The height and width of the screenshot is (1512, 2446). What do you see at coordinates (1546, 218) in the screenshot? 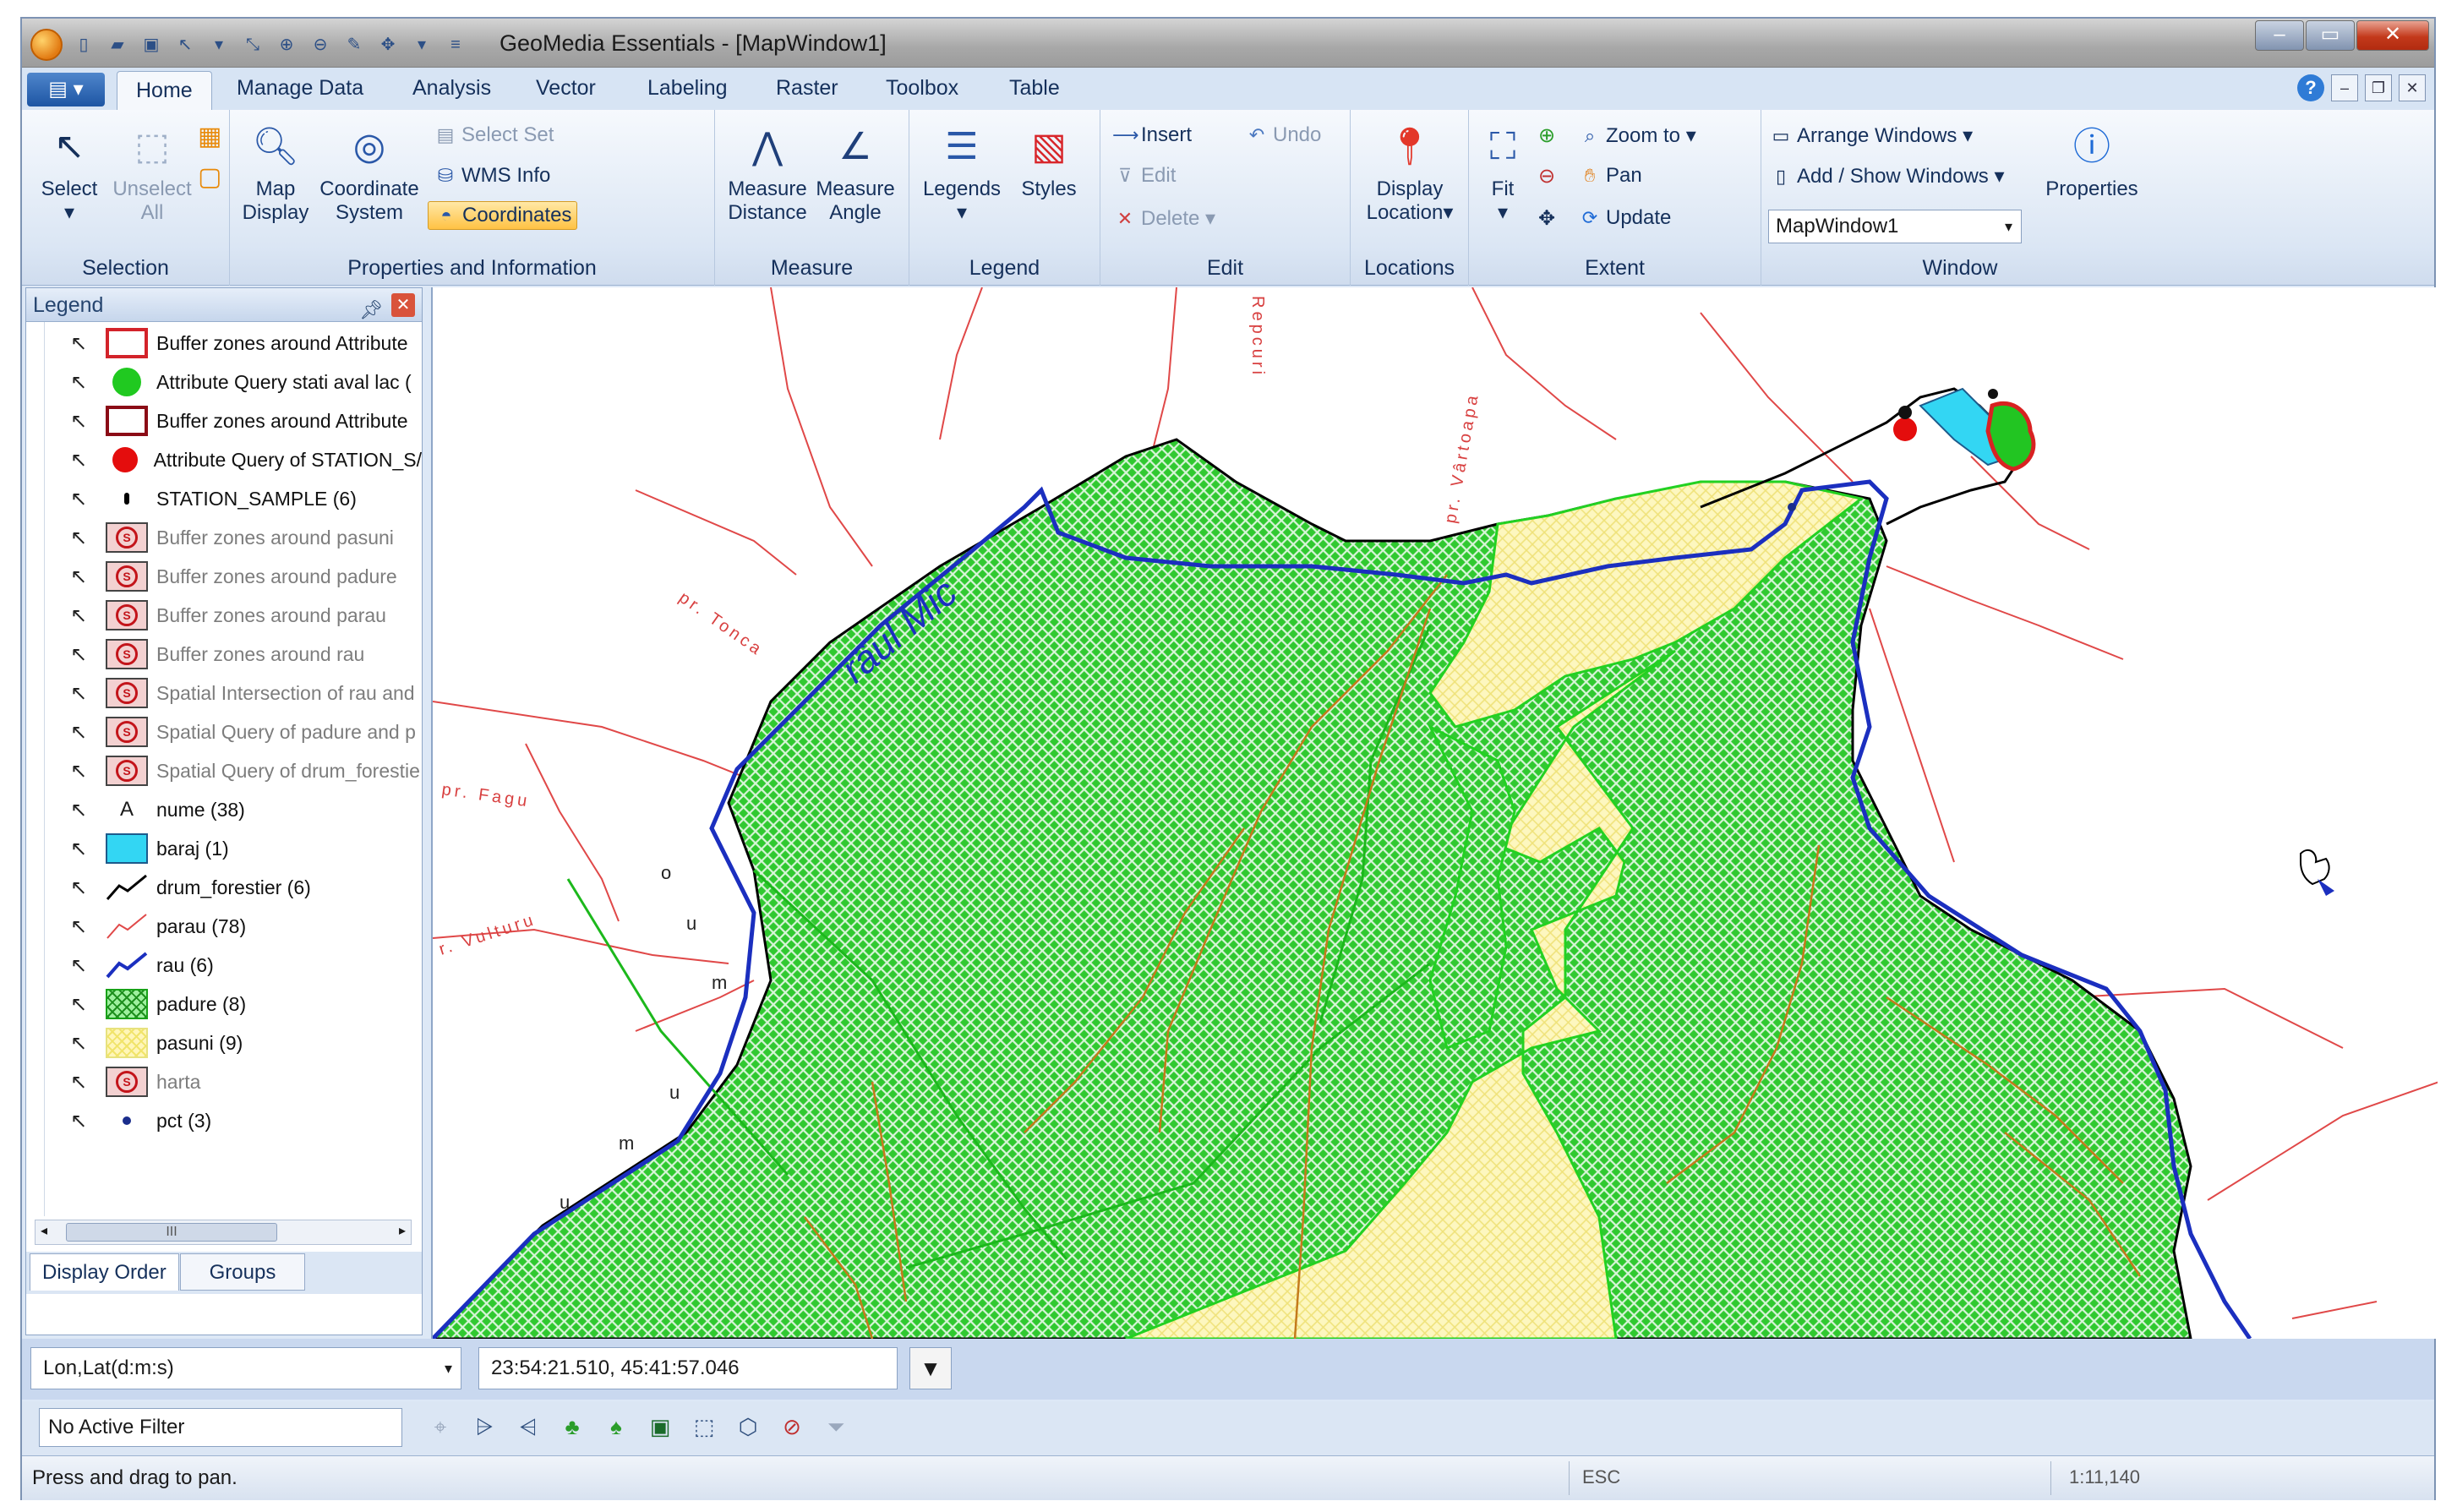
I see `pan-center-icon: ✥` at bounding box center [1546, 218].